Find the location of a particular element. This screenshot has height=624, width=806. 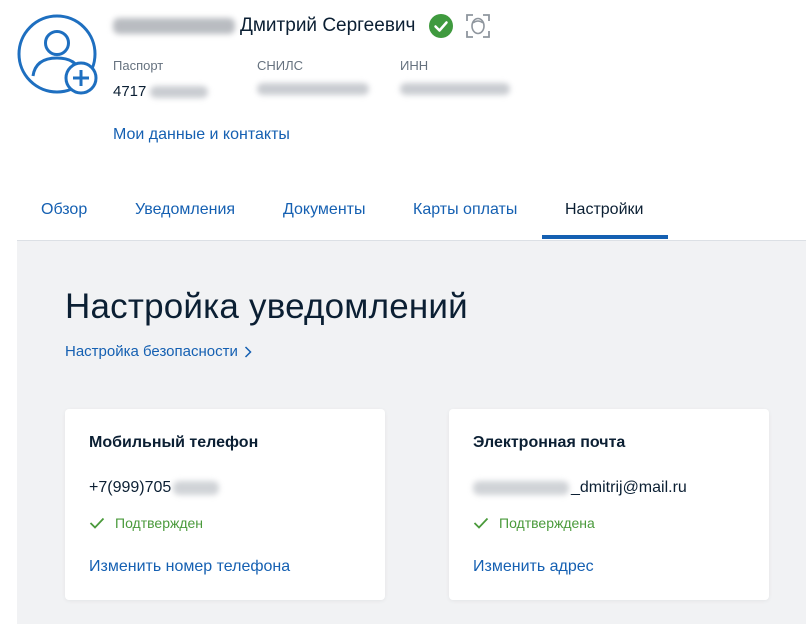

active-tab-indicator is located at coordinates (605, 237).